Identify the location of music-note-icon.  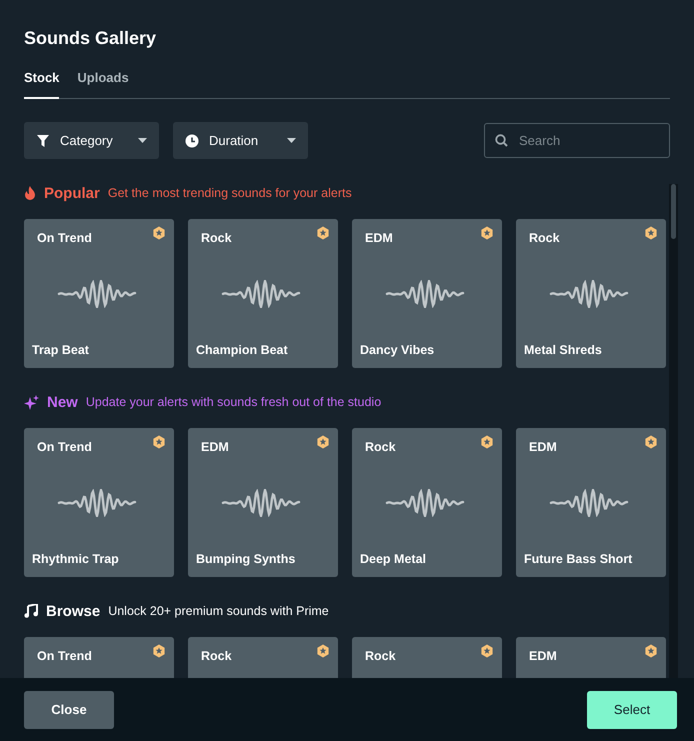
(31, 611).